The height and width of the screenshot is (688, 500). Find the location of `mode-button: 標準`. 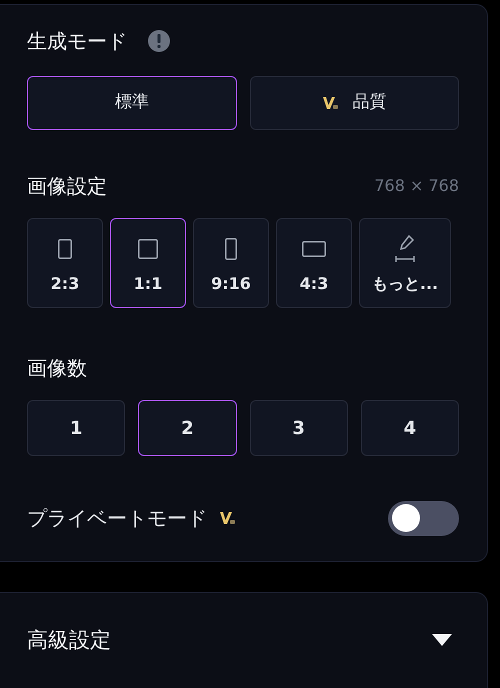

mode-button: 標準 is located at coordinates (131, 103).